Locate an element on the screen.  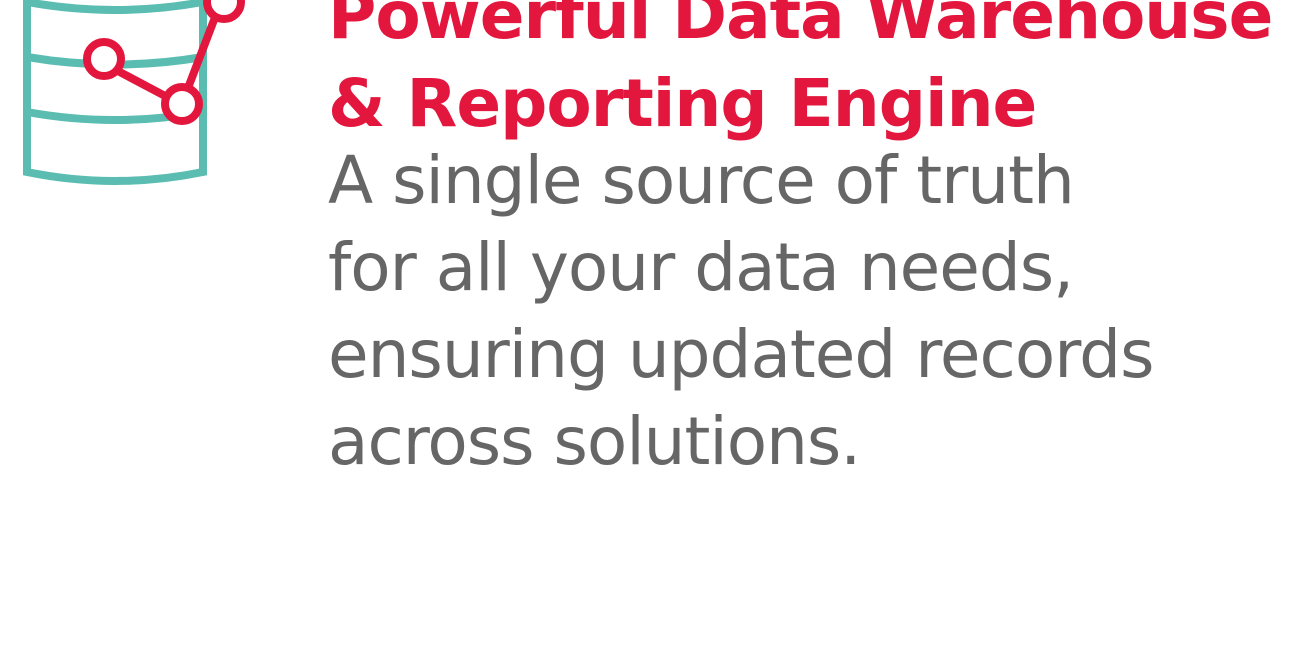
headline-line-1: Powerful Data Warehouse is located at coordinates (800, 27).